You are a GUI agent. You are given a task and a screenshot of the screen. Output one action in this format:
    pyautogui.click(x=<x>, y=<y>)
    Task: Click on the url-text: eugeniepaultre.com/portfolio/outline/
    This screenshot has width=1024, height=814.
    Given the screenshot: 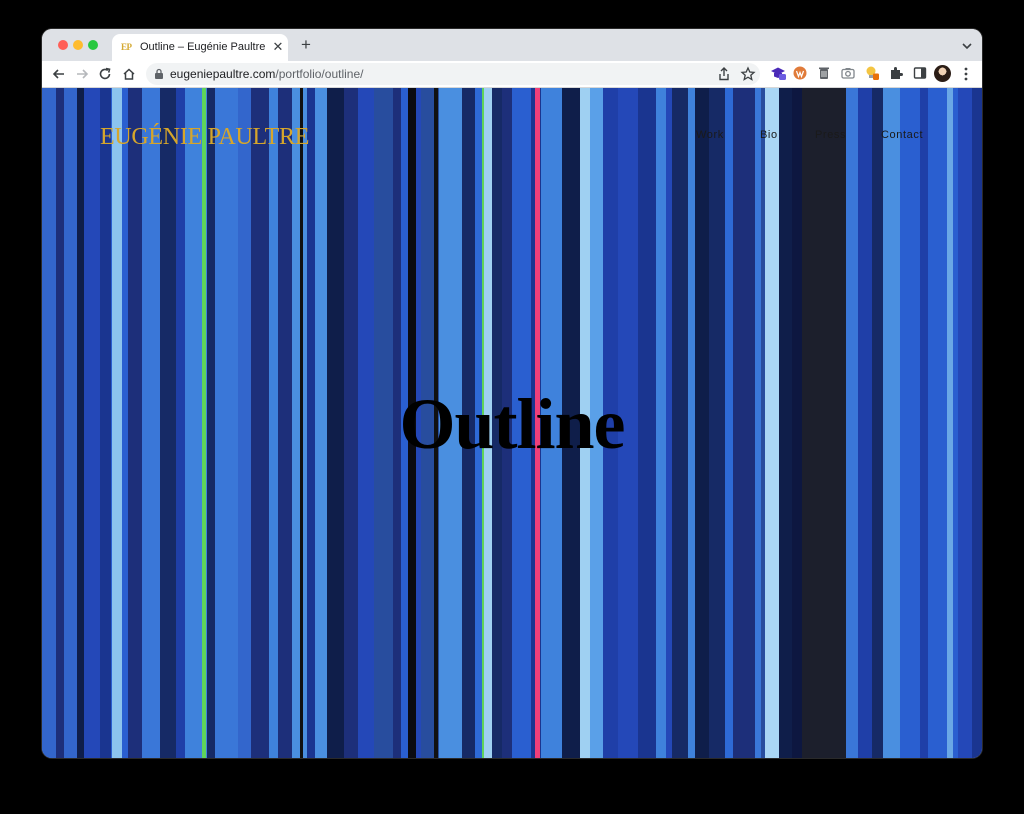 What is the action you would take?
    pyautogui.click(x=266, y=74)
    